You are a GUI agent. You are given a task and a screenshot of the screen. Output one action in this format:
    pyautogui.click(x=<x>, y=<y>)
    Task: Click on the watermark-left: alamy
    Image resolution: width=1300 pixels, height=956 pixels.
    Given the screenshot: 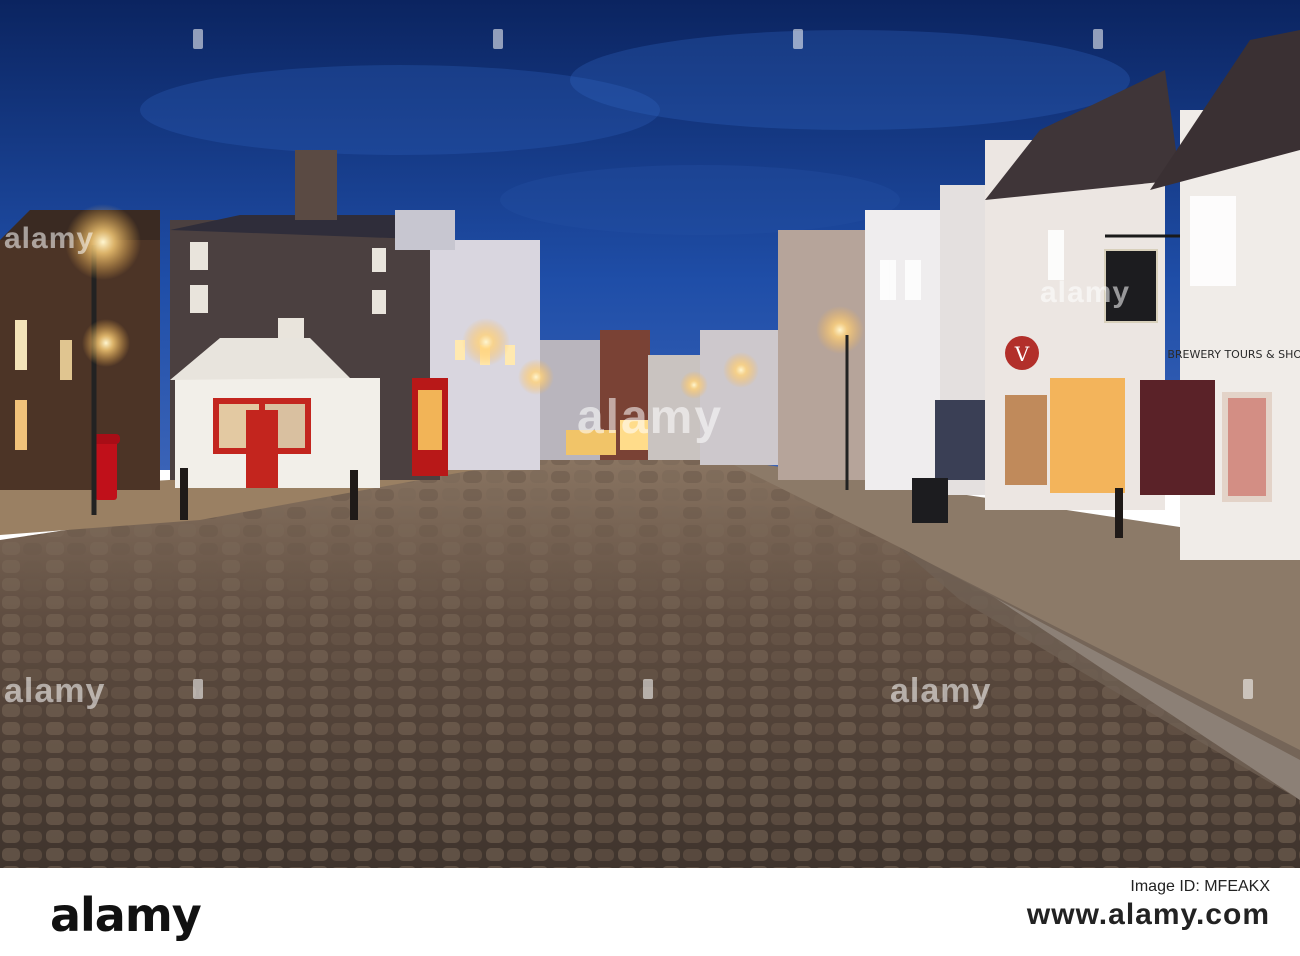 What is the action you would take?
    pyautogui.click(x=55, y=691)
    